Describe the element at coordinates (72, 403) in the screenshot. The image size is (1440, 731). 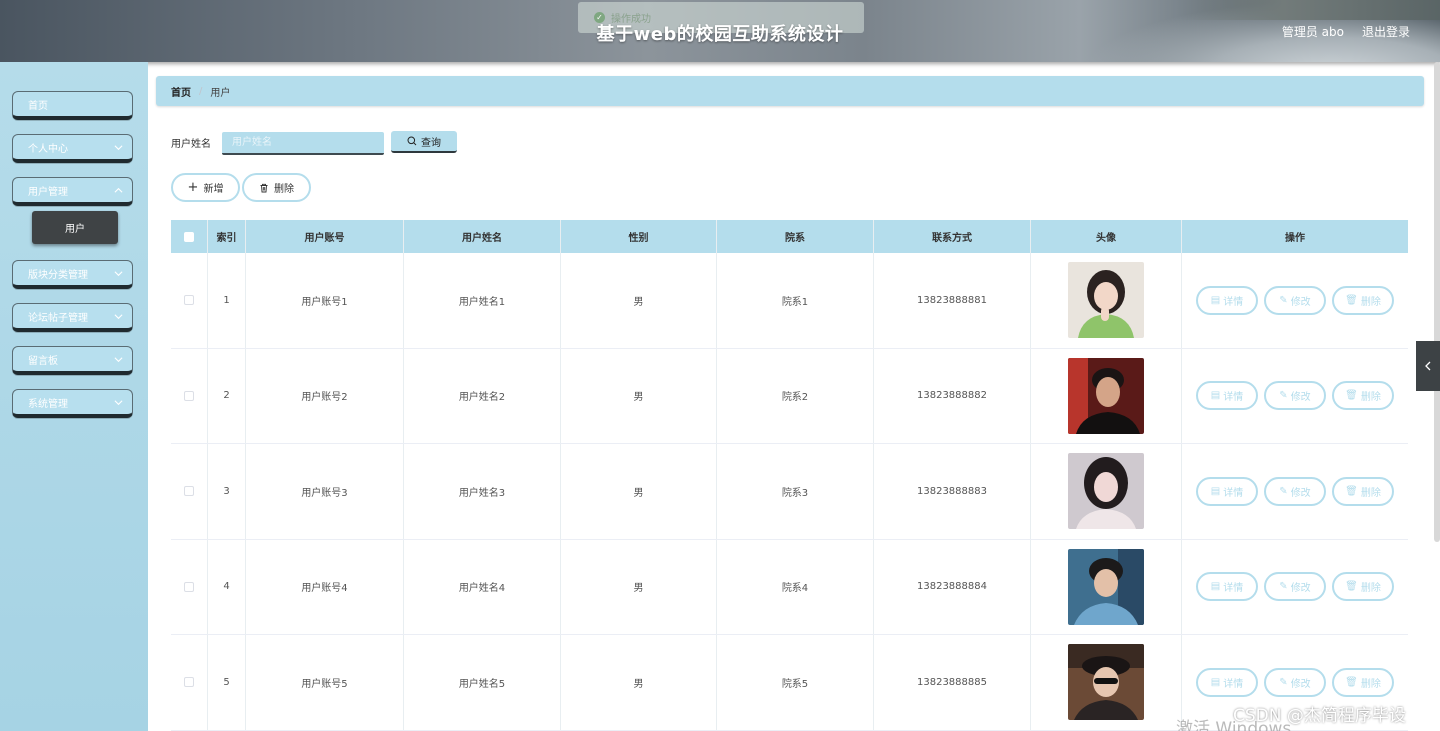
I see `sidebar-item-system-management: 系统管理` at that location.